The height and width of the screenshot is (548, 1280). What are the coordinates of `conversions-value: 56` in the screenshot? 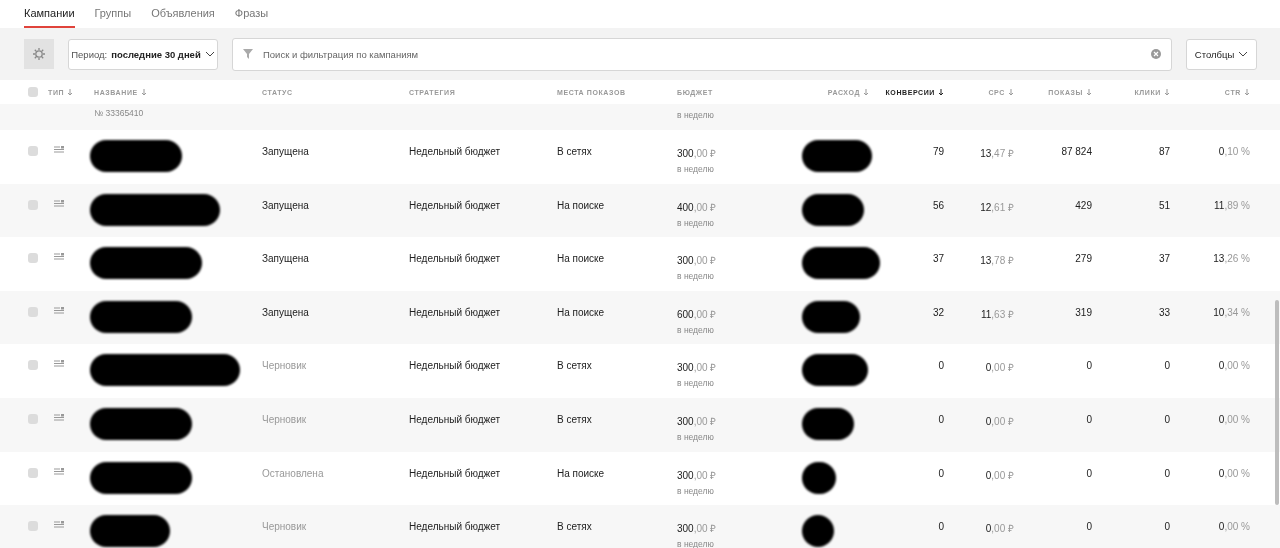 It's located at (938, 205).